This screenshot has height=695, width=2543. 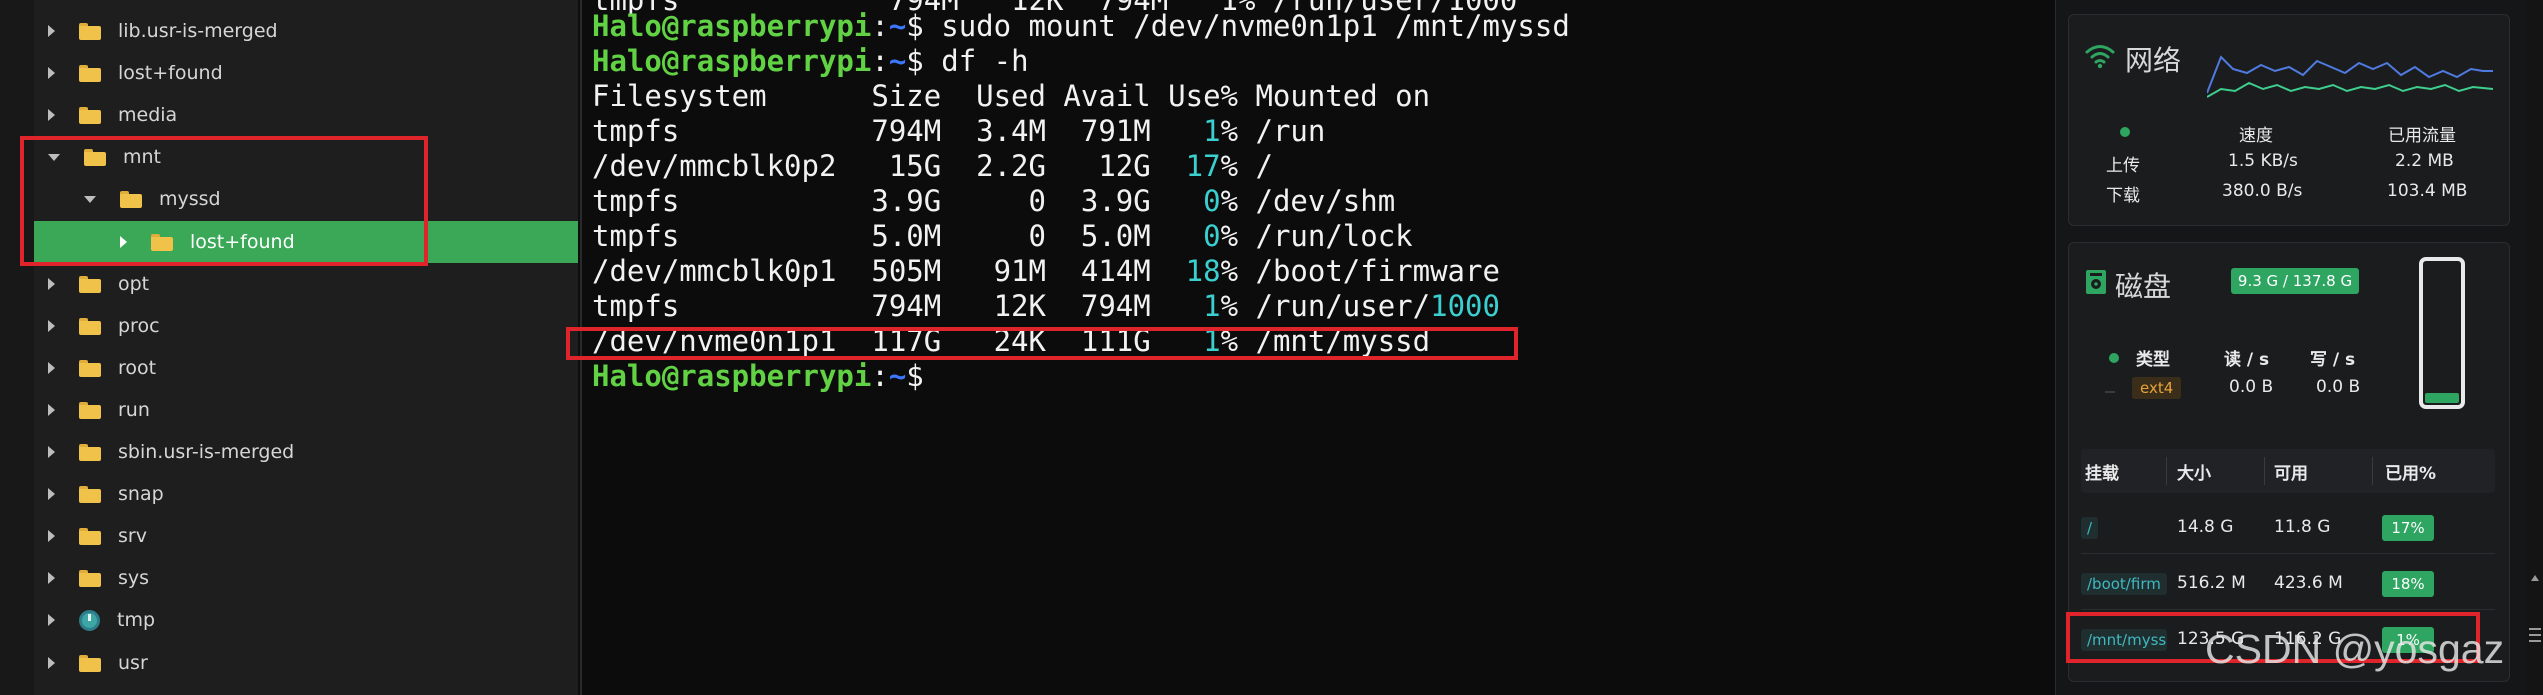 I want to click on tree-item: run, so click(x=306, y=410).